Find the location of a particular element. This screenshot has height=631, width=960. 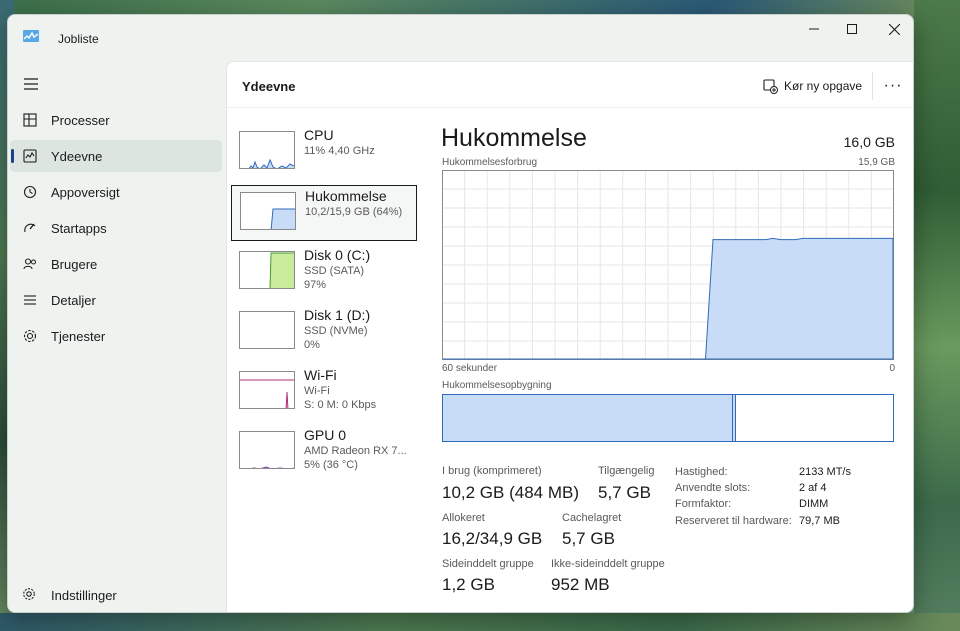

title-bar: Jobliste is located at coordinates (460, 38).